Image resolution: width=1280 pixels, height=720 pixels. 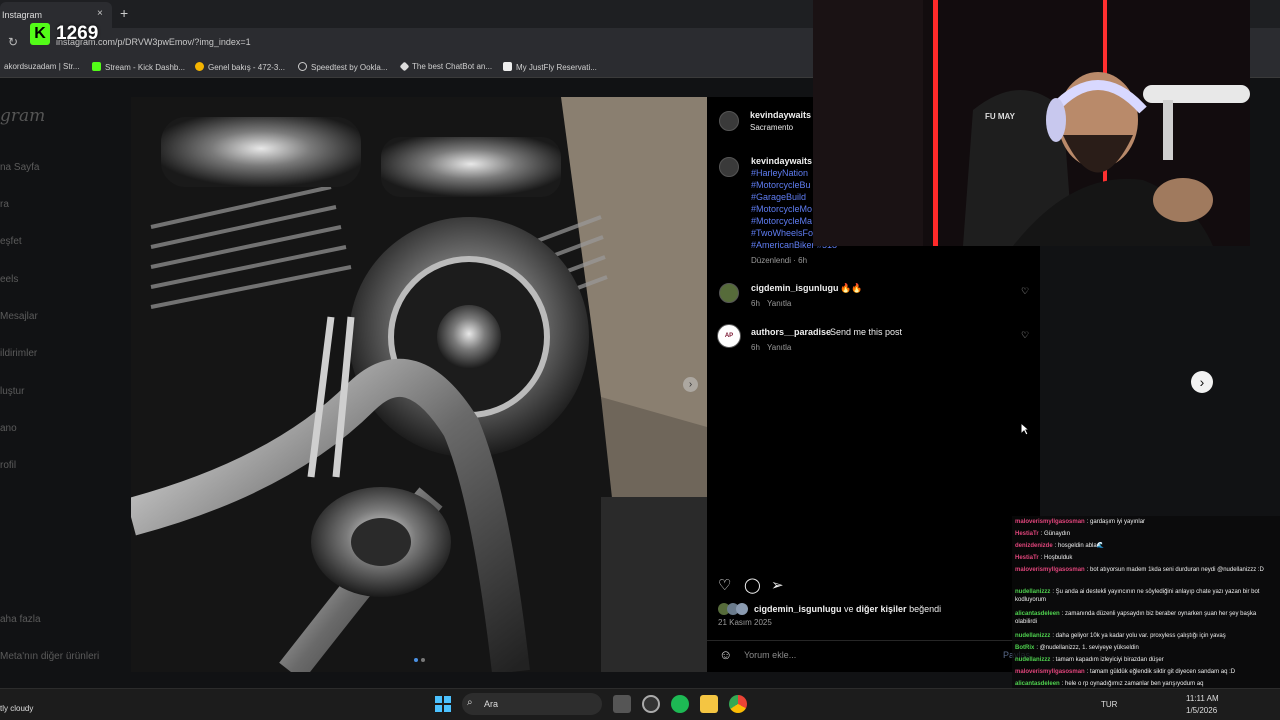 What do you see at coordinates (19, 316) in the screenshot?
I see `nav-messages: Mesajlar` at bounding box center [19, 316].